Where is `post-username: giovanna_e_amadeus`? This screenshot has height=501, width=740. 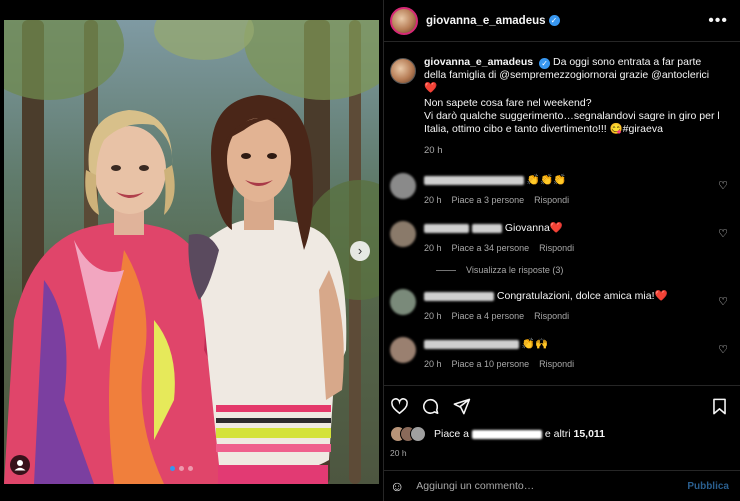 post-username: giovanna_e_amadeus is located at coordinates (486, 21).